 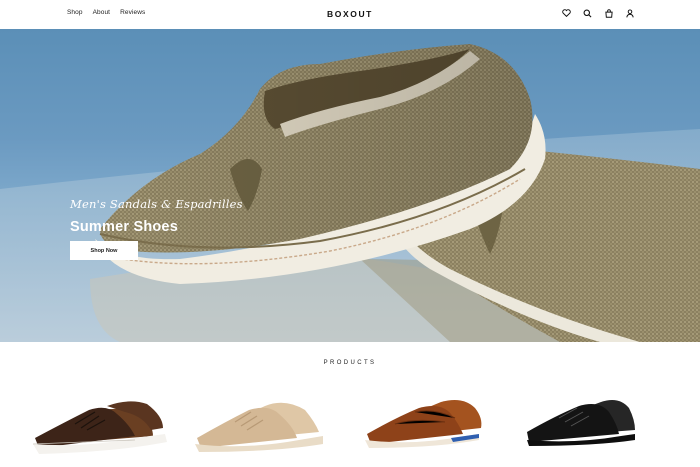 I want to click on product-card-black-sneakers, so click(x=590, y=427).